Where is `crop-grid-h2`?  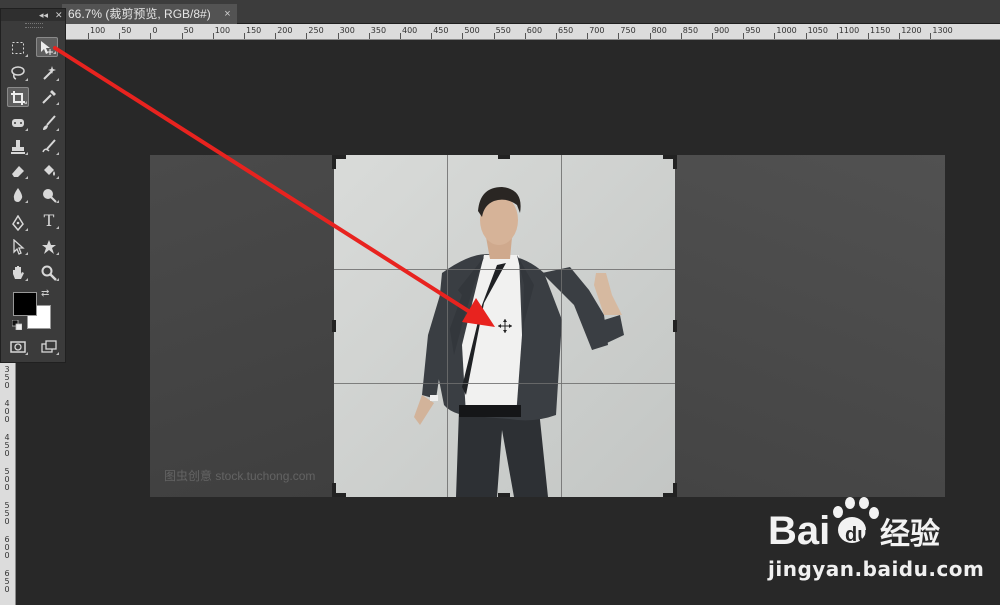
crop-grid-h2 is located at coordinates (504, 383).